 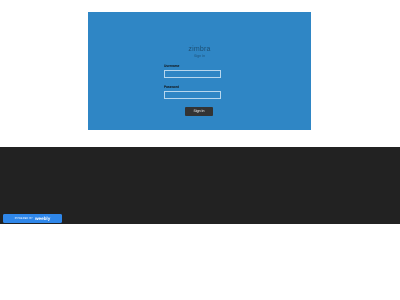 What do you see at coordinates (192, 95) in the screenshot?
I see `password-input` at bounding box center [192, 95].